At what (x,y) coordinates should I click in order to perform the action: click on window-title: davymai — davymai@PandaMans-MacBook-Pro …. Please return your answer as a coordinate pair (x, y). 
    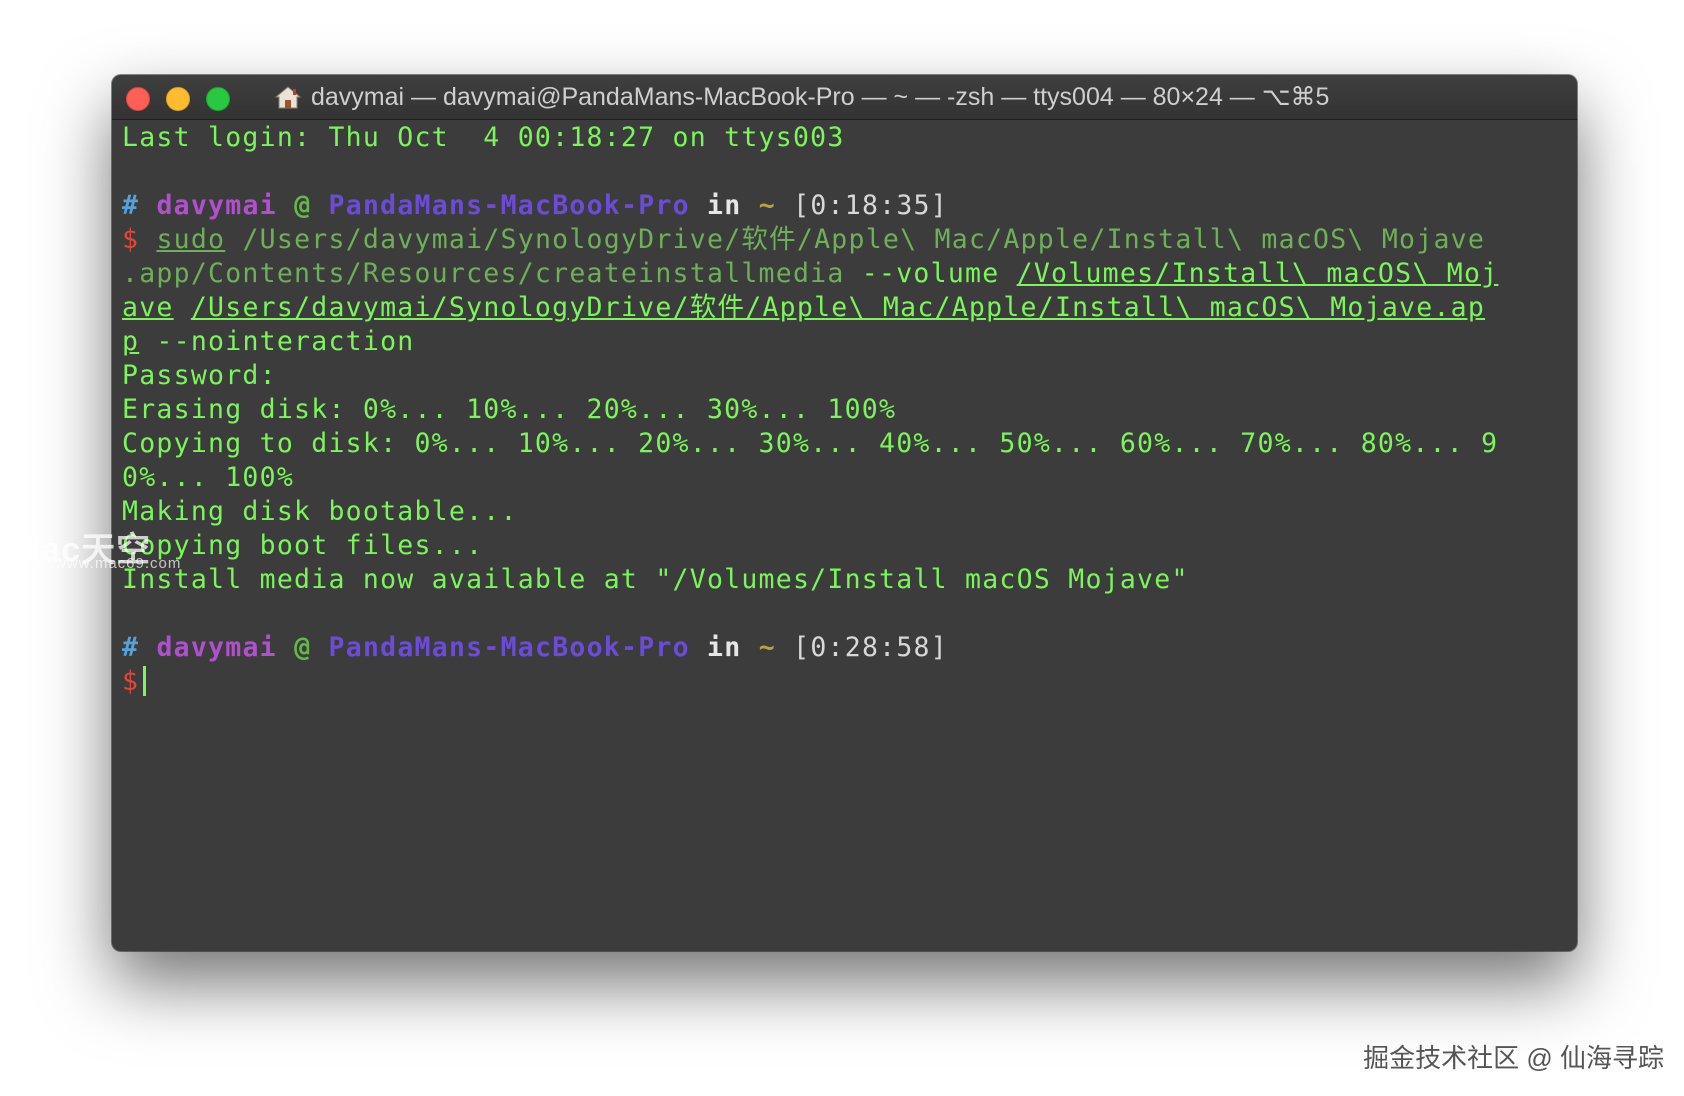
    Looking at the image, I should click on (802, 97).